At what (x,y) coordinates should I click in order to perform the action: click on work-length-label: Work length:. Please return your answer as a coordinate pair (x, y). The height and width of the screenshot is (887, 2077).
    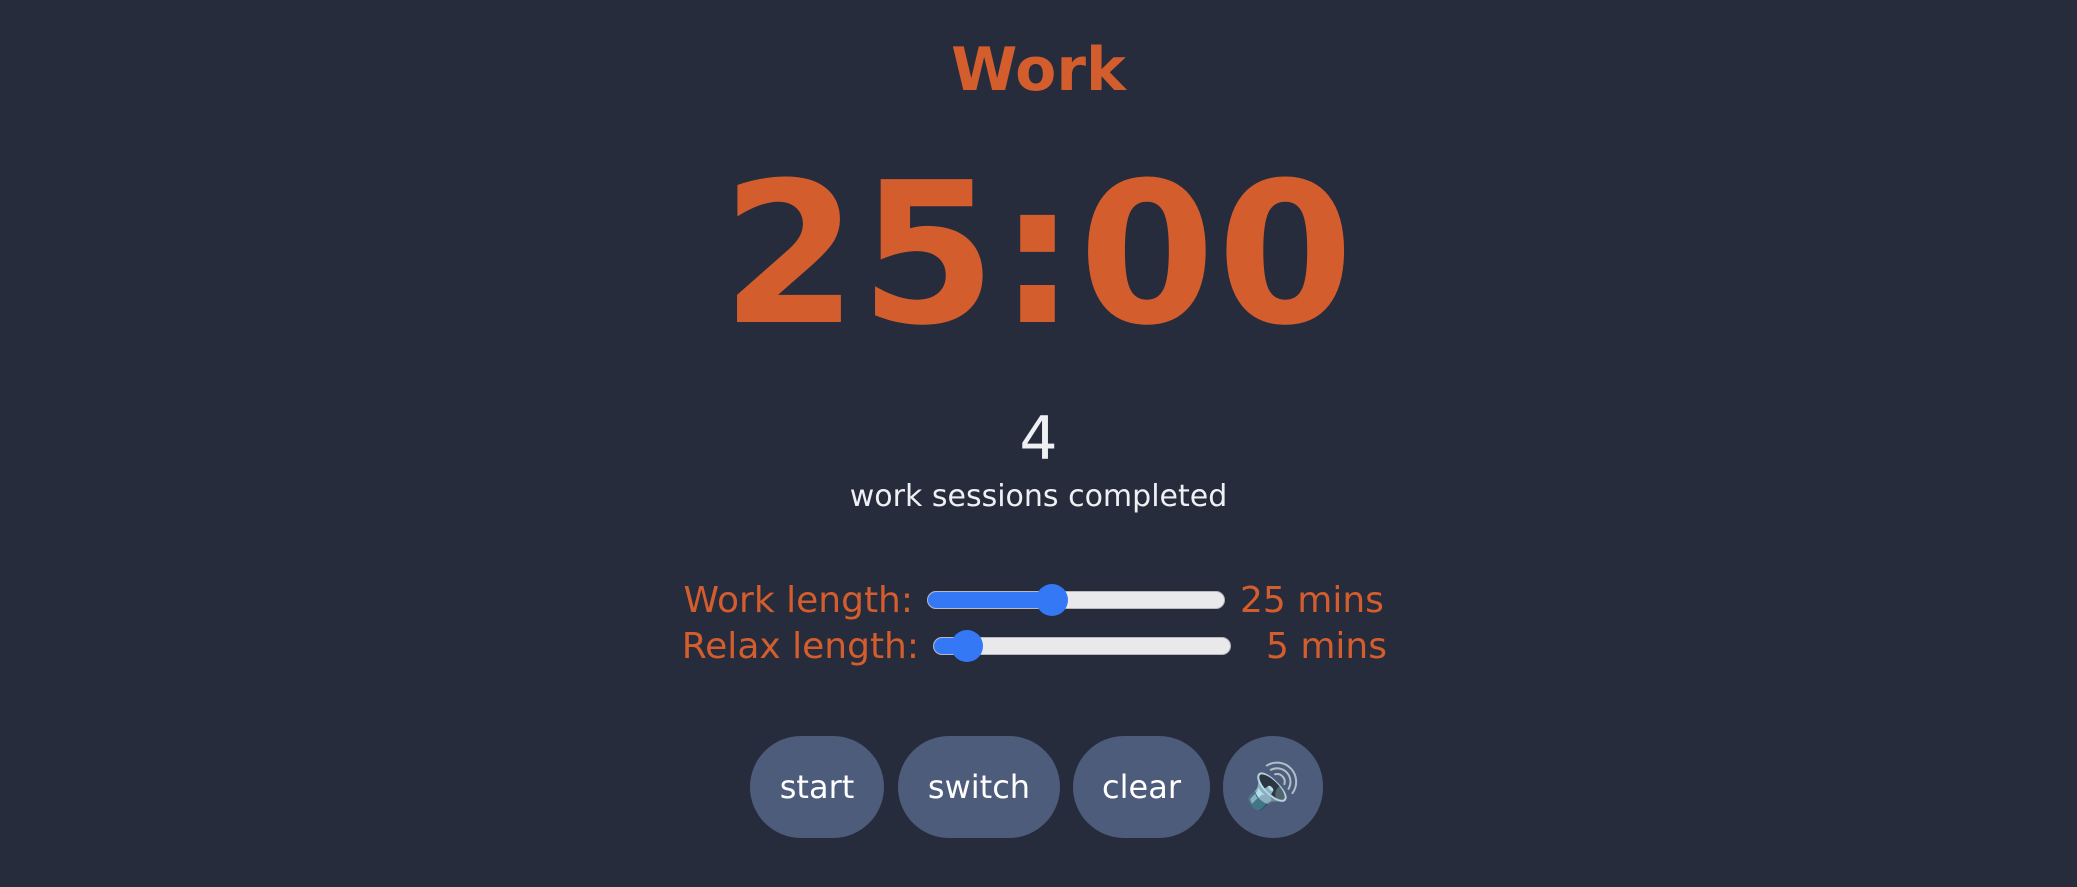
    Looking at the image, I should click on (798, 600).